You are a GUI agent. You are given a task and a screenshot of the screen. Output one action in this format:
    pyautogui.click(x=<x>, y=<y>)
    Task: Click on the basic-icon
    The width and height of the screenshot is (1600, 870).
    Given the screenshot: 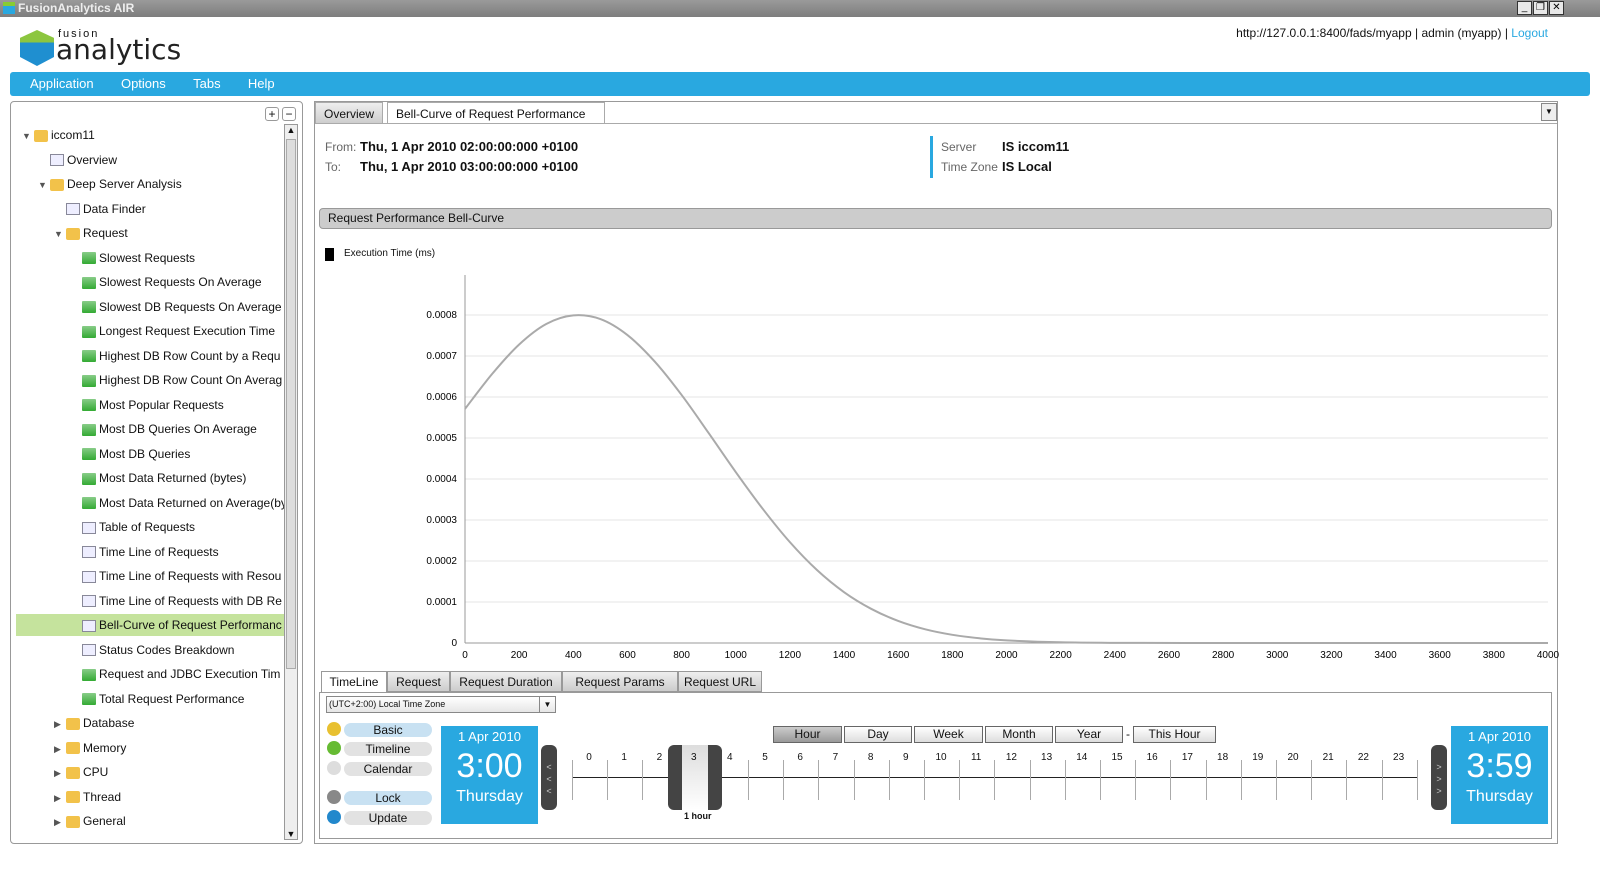 What is the action you would take?
    pyautogui.click(x=334, y=729)
    